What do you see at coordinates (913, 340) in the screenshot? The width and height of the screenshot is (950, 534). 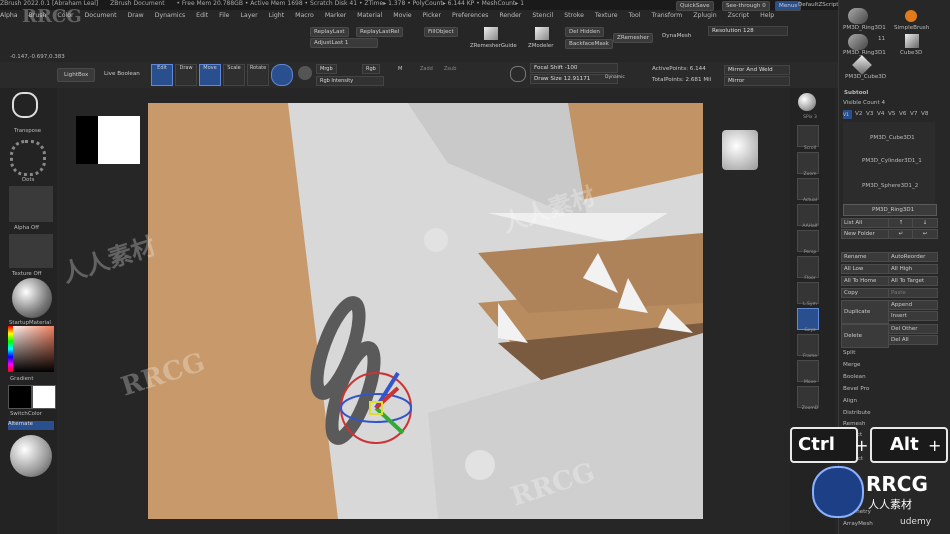 I see `del-all-button: Del All` at bounding box center [913, 340].